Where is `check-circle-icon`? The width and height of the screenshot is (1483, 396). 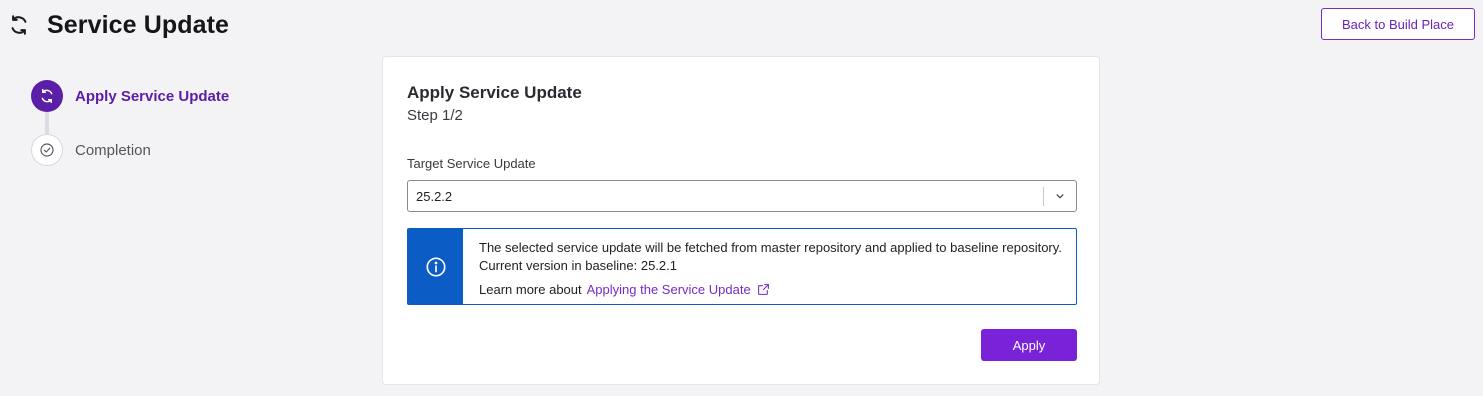
check-circle-icon is located at coordinates (47, 150).